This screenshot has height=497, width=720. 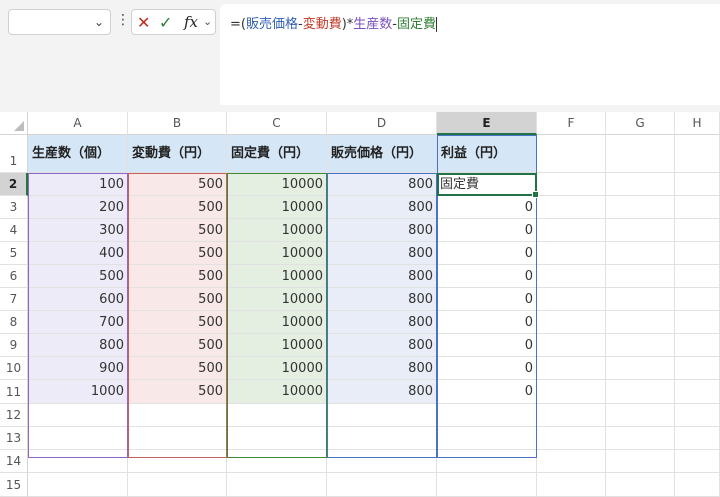 I want to click on enter-check-icon: ✓, so click(x=165, y=22).